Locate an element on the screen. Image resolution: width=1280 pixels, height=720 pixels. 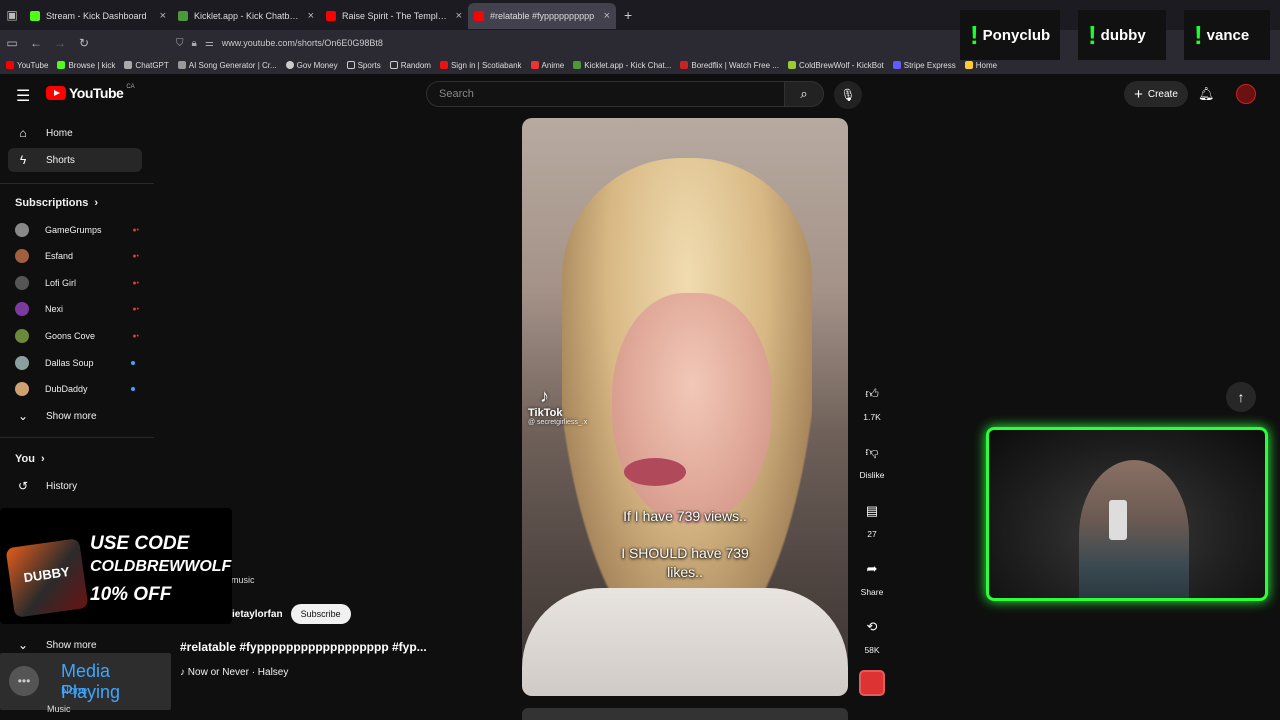
url-text: www.youtube.com/shorts/On6E0G98Bt8 is located at coordinates (302, 43).